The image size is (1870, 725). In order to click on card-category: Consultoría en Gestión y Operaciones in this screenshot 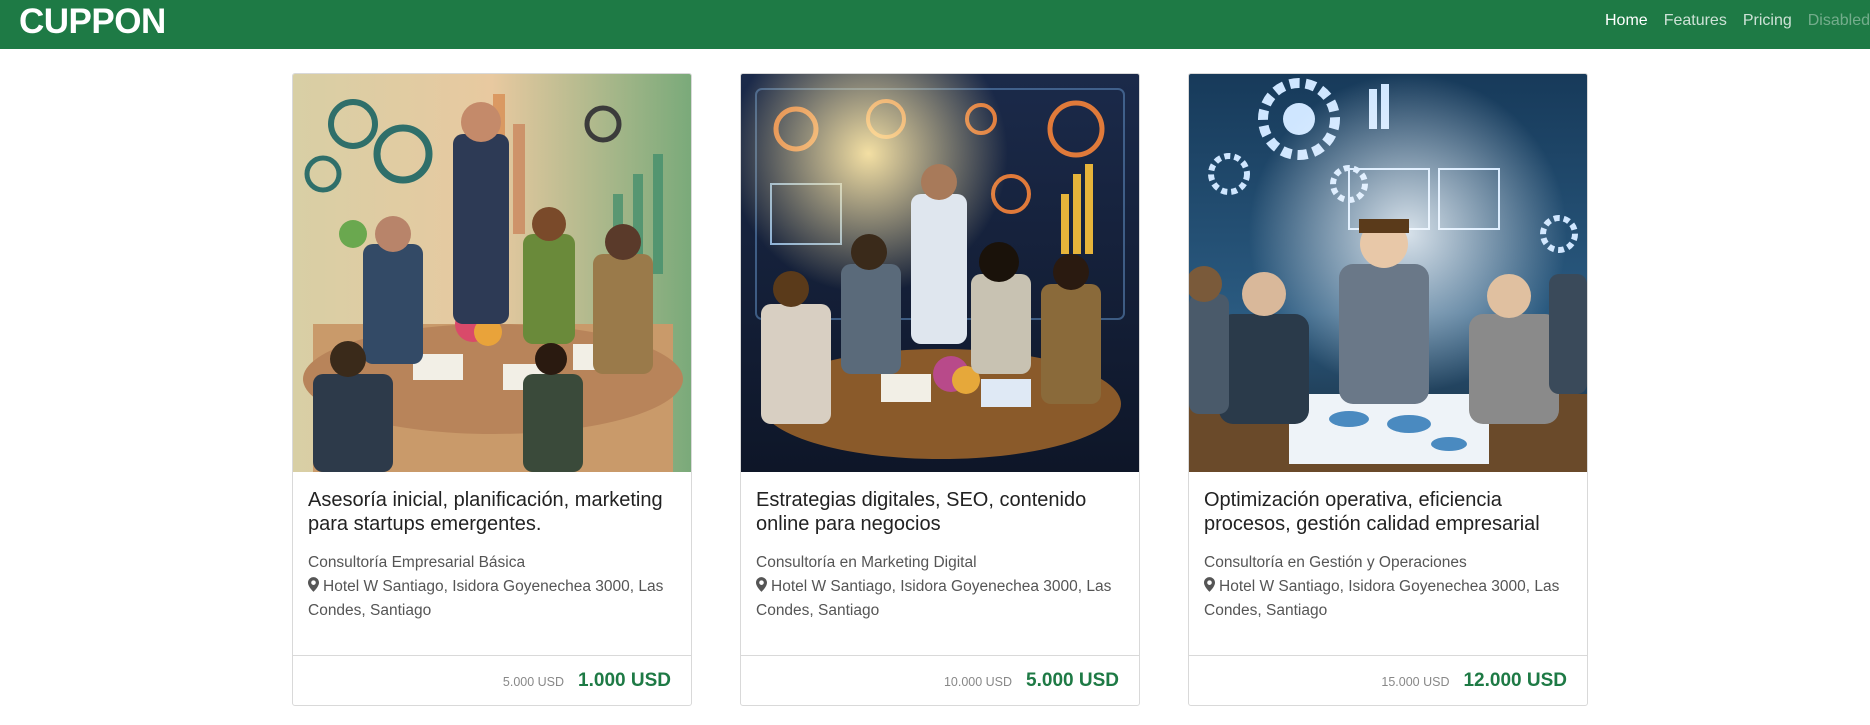, I will do `click(1335, 562)`.